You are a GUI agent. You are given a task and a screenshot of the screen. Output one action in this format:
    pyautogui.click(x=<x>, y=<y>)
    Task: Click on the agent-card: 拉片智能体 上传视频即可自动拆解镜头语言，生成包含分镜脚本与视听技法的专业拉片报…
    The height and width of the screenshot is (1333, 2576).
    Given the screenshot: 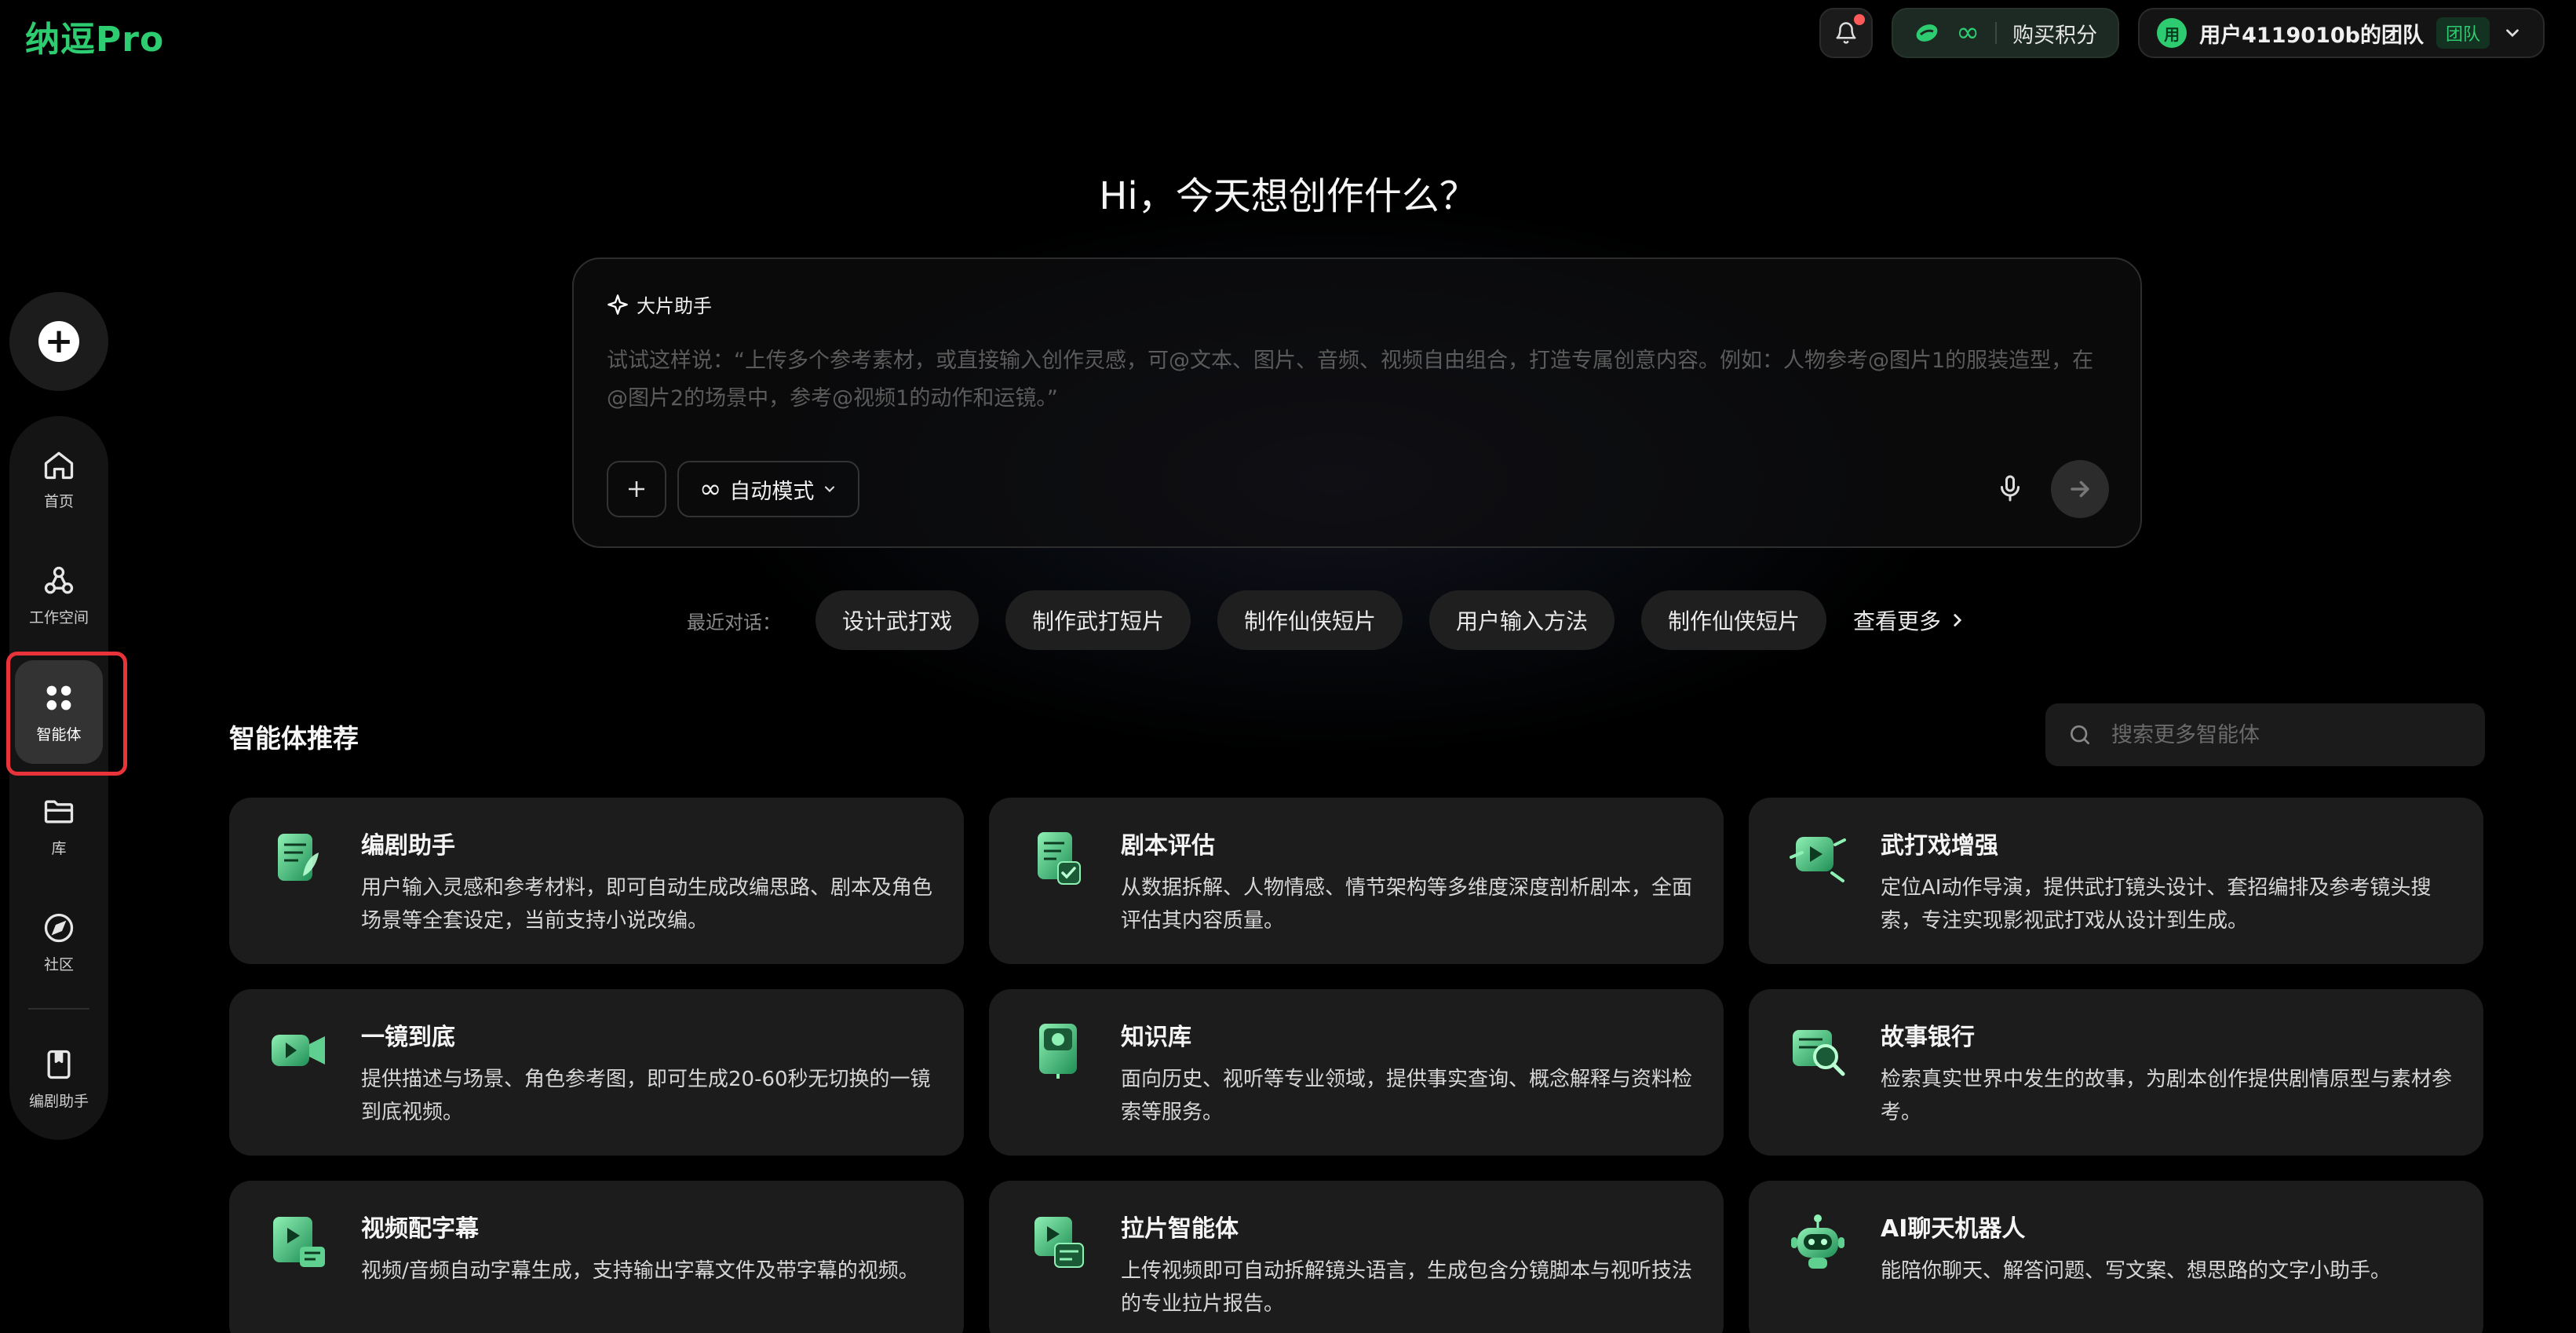 What is the action you would take?
    pyautogui.click(x=1356, y=1257)
    